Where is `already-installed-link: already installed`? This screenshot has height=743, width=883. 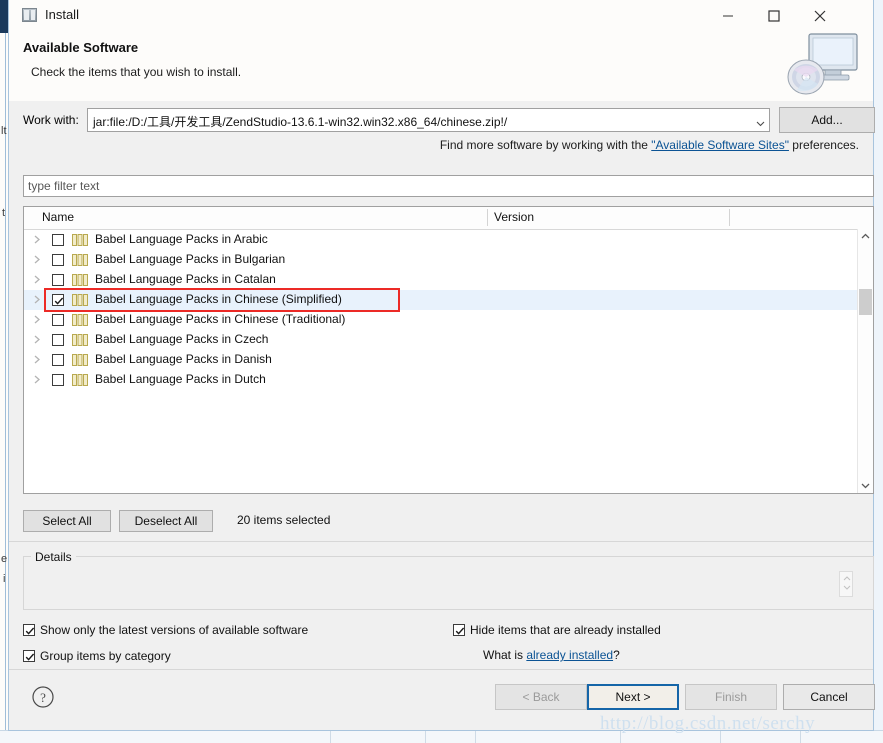 already-installed-link: already installed is located at coordinates (569, 655).